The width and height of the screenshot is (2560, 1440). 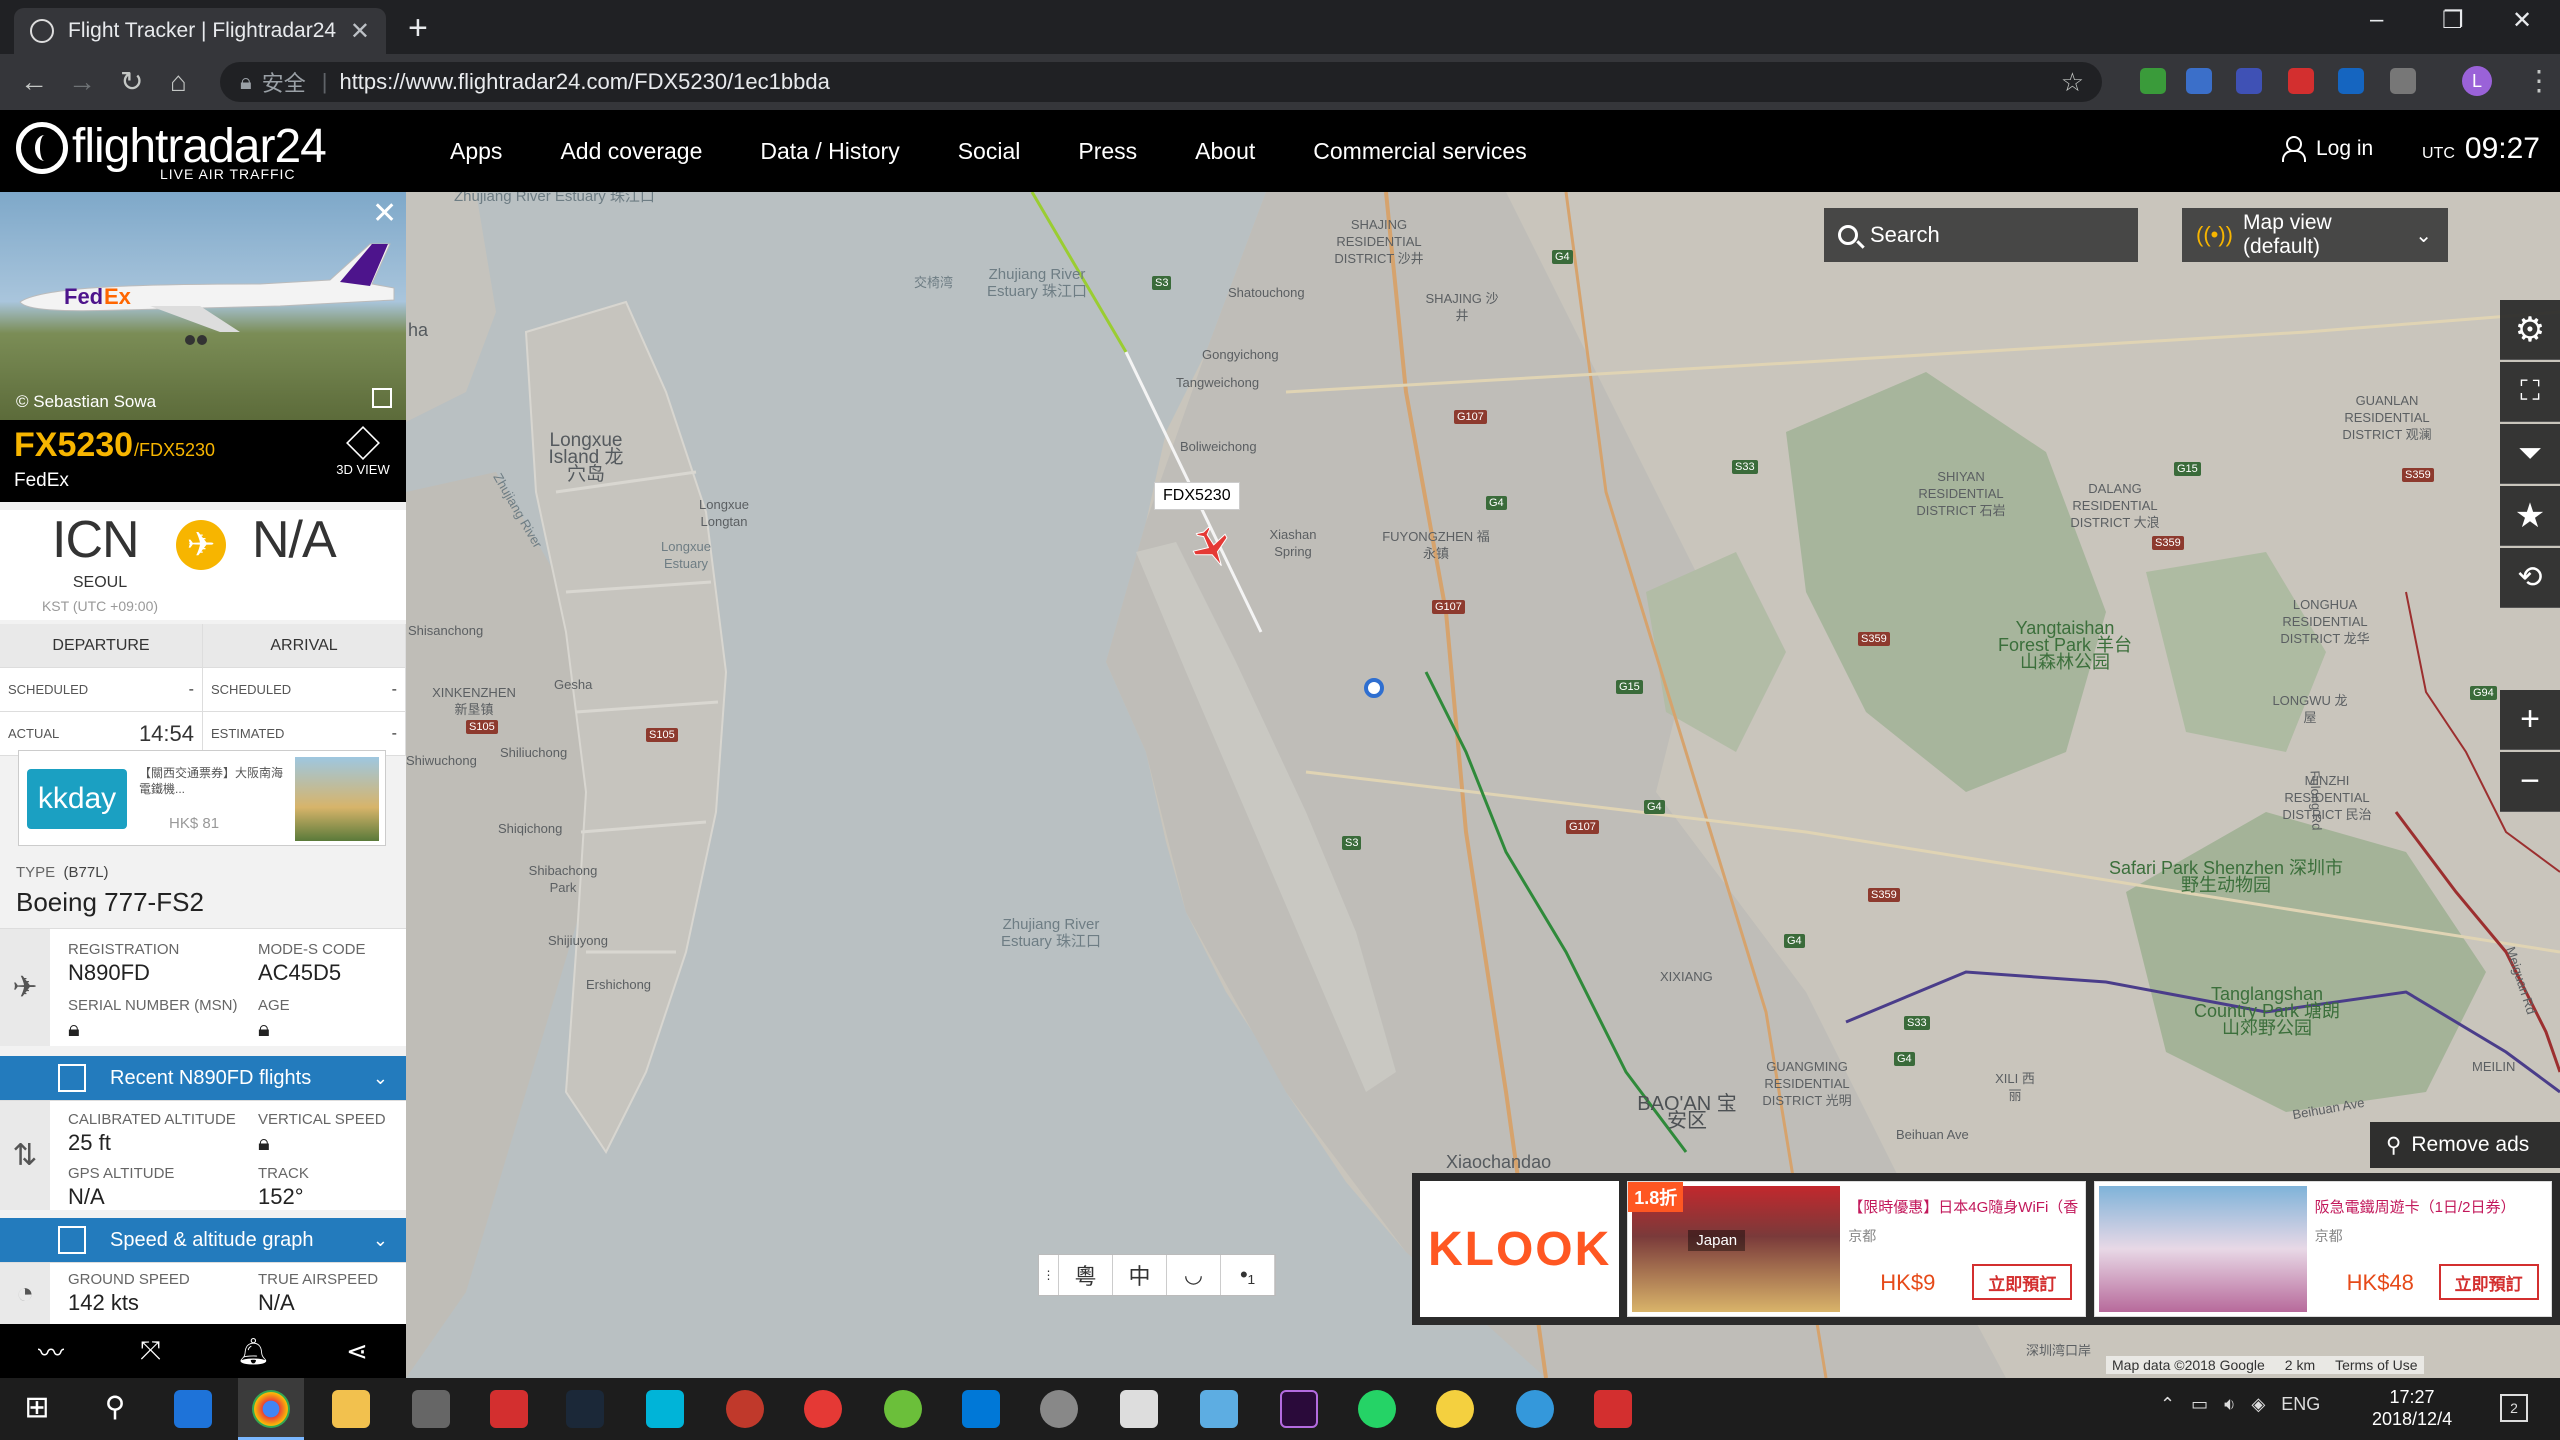 I want to click on acrobat-icon, so click(x=1613, y=1409).